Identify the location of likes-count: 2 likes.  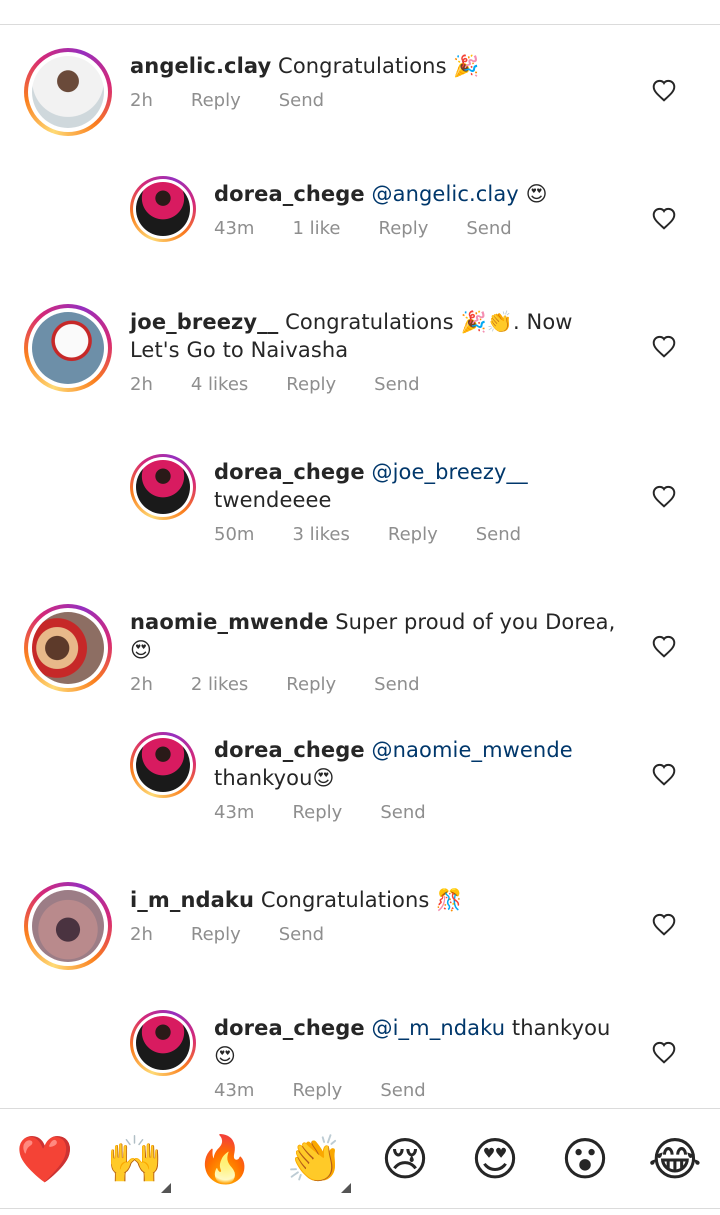
(219, 684).